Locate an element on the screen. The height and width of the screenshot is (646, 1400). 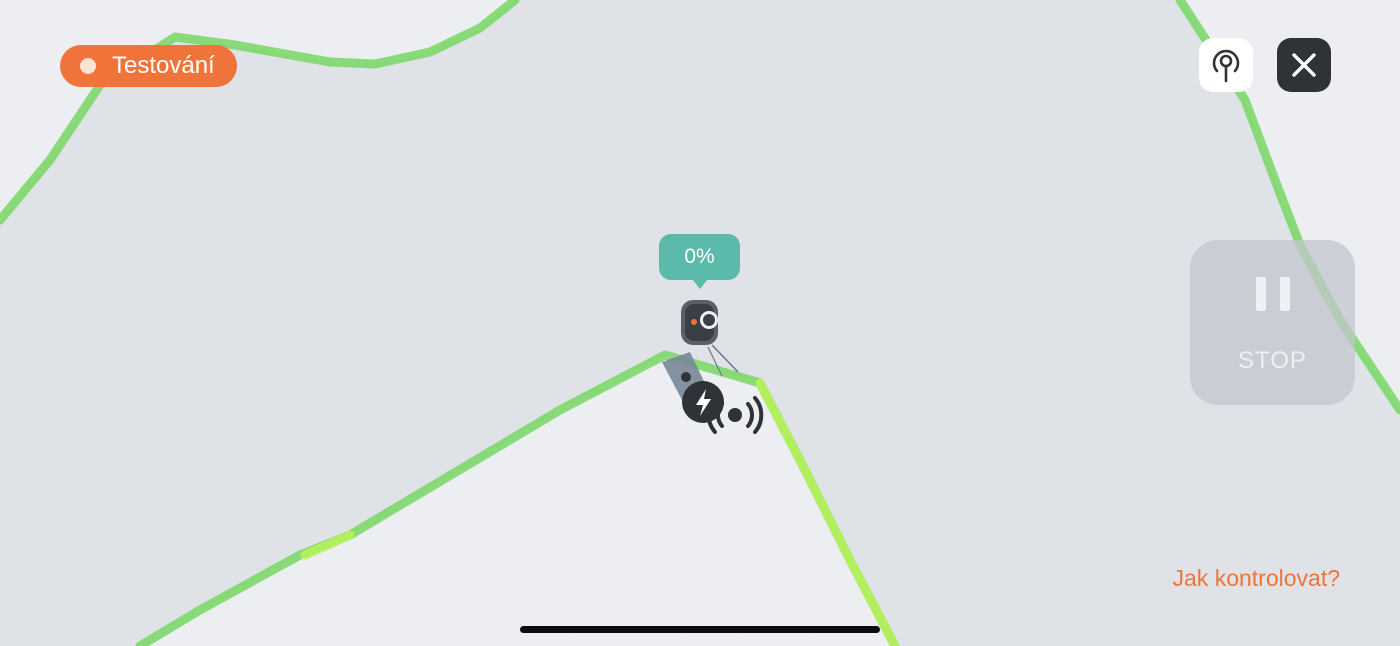
status-dot-icon is located at coordinates (88, 66).